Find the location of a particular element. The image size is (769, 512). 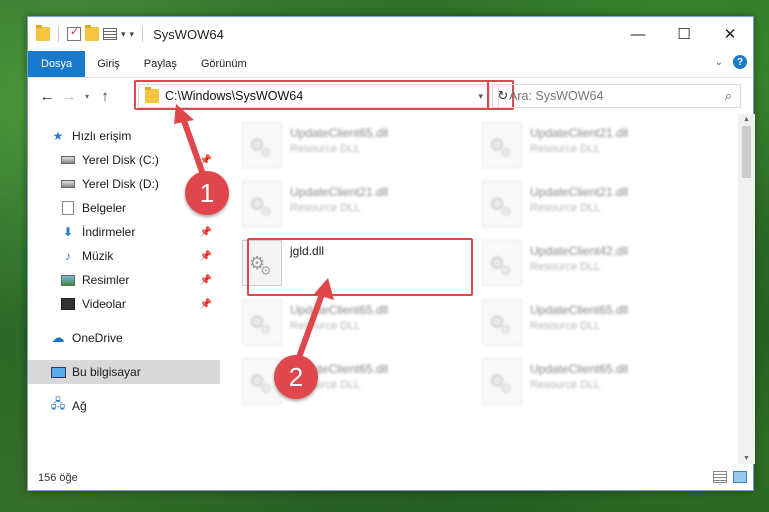

back-arrow-icon: ← is located at coordinates (47, 96).